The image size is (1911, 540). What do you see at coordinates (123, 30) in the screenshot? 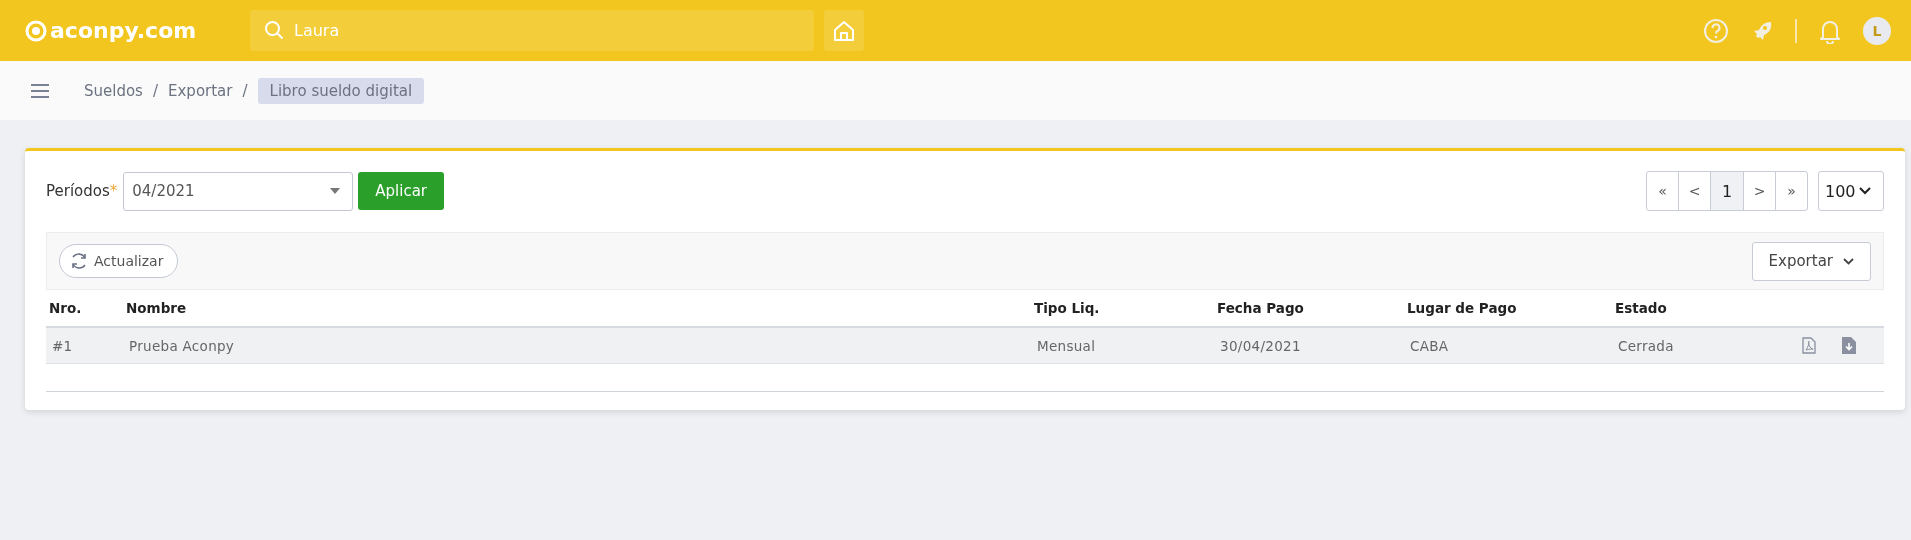
I see `logo-text: aconpy.com` at bounding box center [123, 30].